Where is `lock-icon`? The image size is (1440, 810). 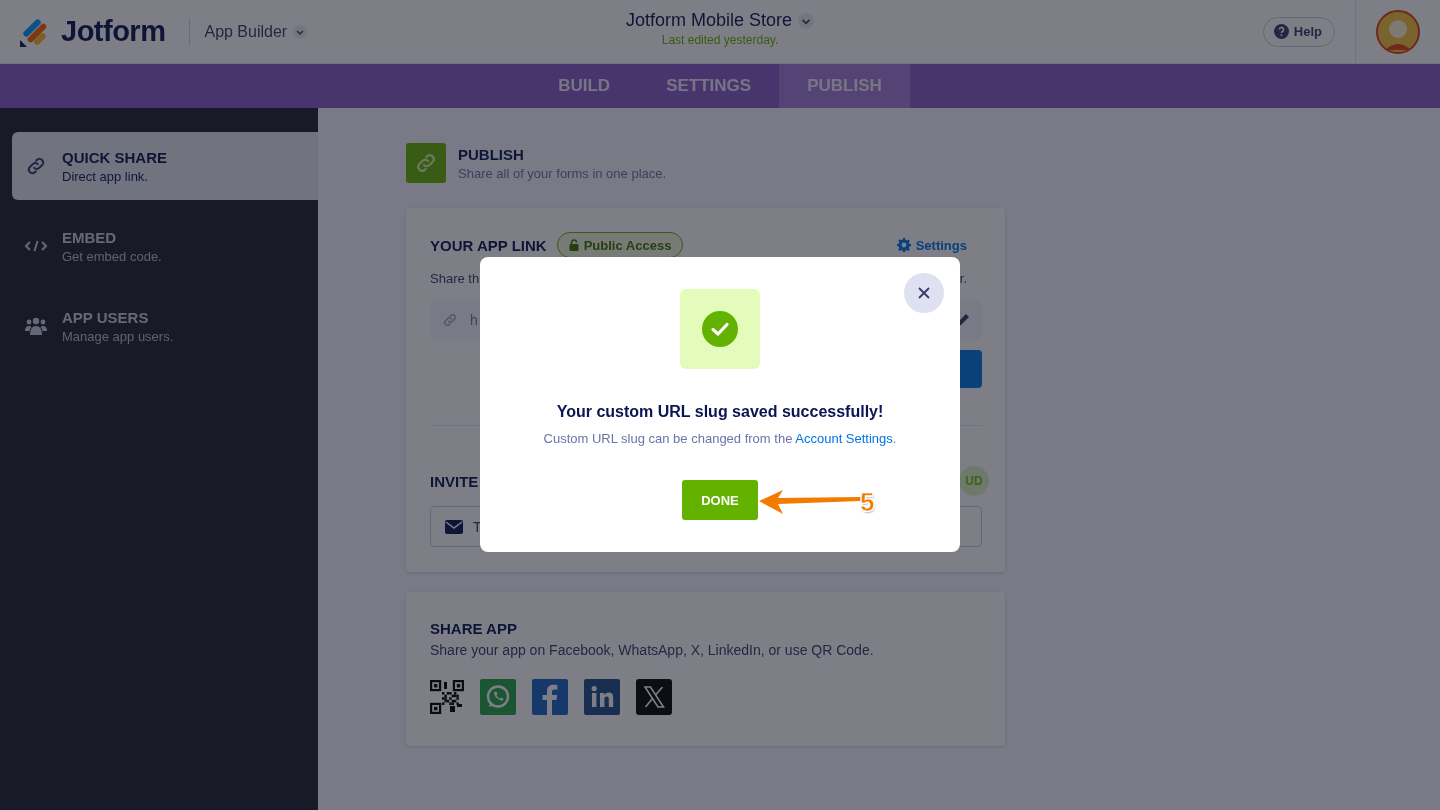
lock-icon is located at coordinates (573, 245).